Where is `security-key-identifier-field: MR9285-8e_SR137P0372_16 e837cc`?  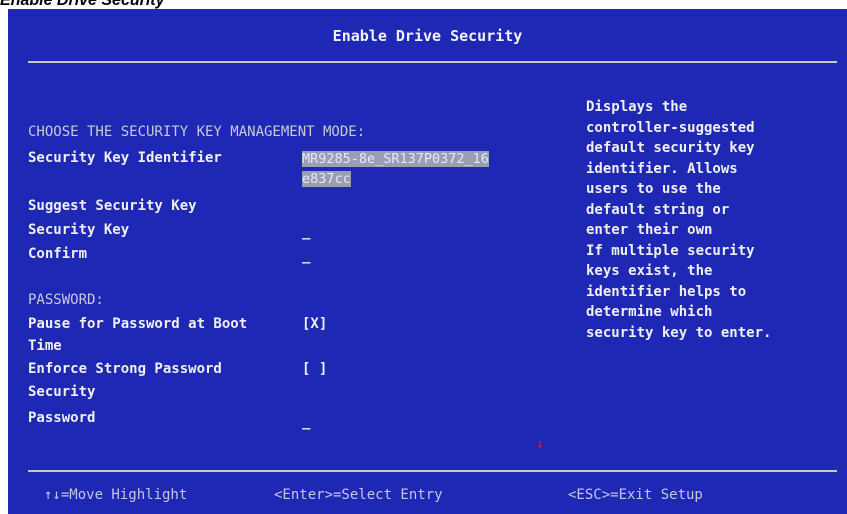 security-key-identifier-field: MR9285-8e_SR137P0372_16 e837cc is located at coordinates (419, 169).